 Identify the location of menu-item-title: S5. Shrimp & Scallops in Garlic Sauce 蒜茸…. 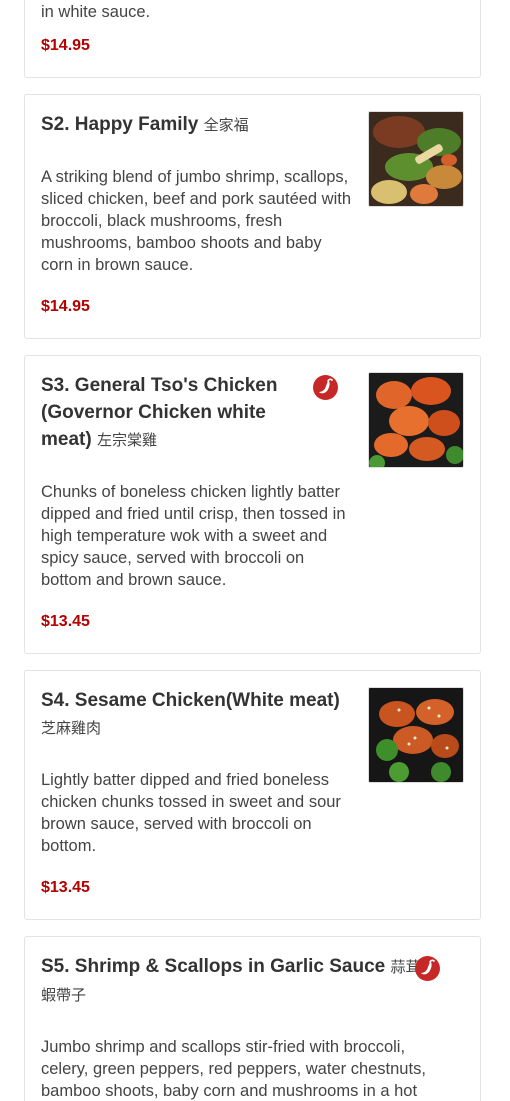
(231, 981).